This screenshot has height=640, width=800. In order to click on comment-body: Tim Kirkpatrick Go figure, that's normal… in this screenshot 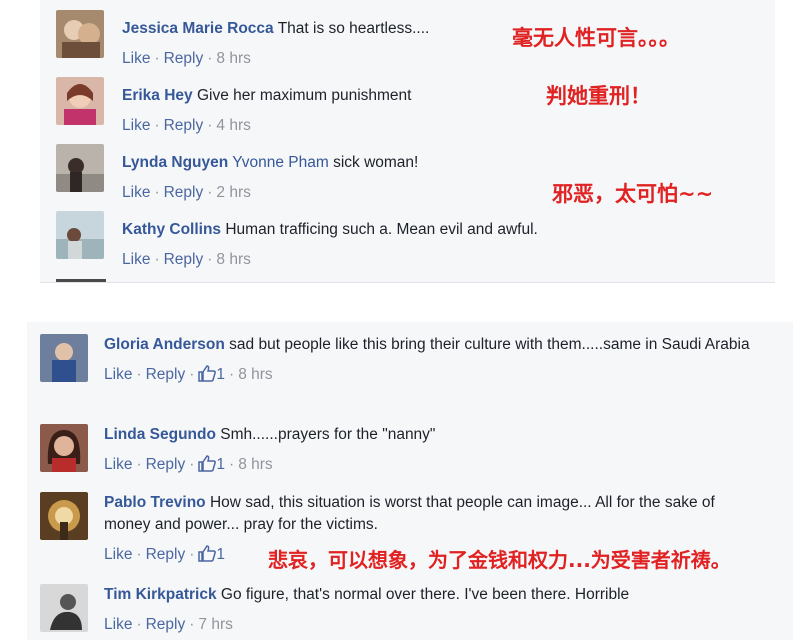, I will do `click(433, 609)`.